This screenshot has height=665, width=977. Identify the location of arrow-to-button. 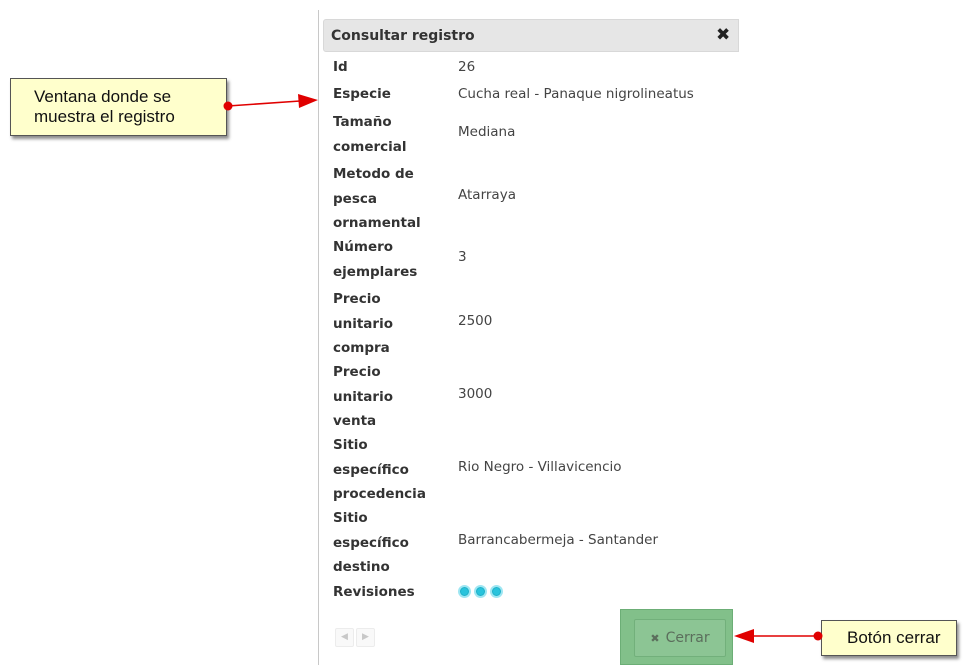
(778, 636).